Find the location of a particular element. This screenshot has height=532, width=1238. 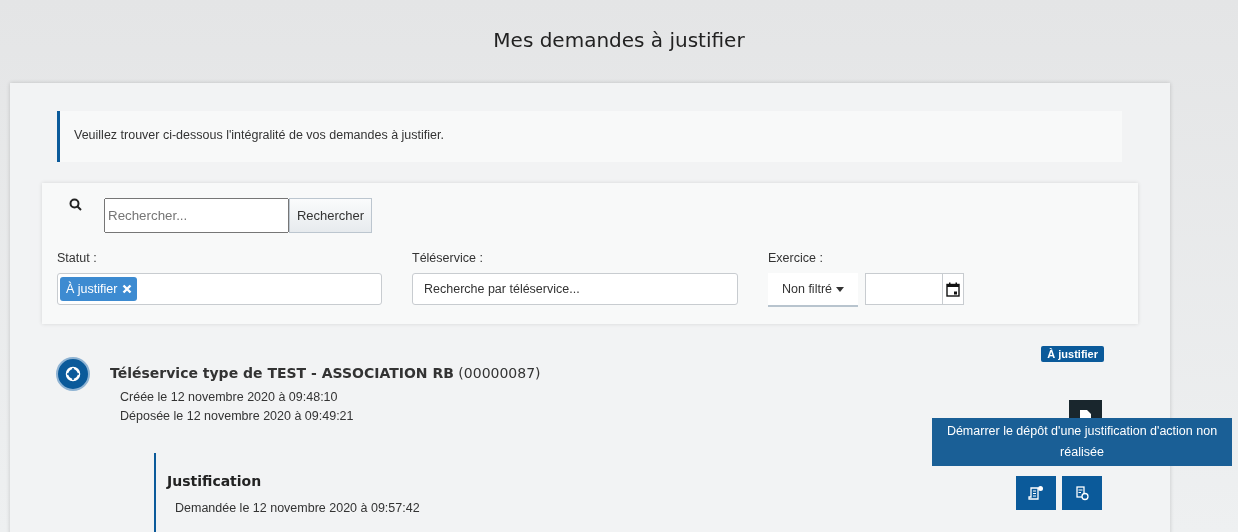

document-icon is located at coordinates (1036, 493).